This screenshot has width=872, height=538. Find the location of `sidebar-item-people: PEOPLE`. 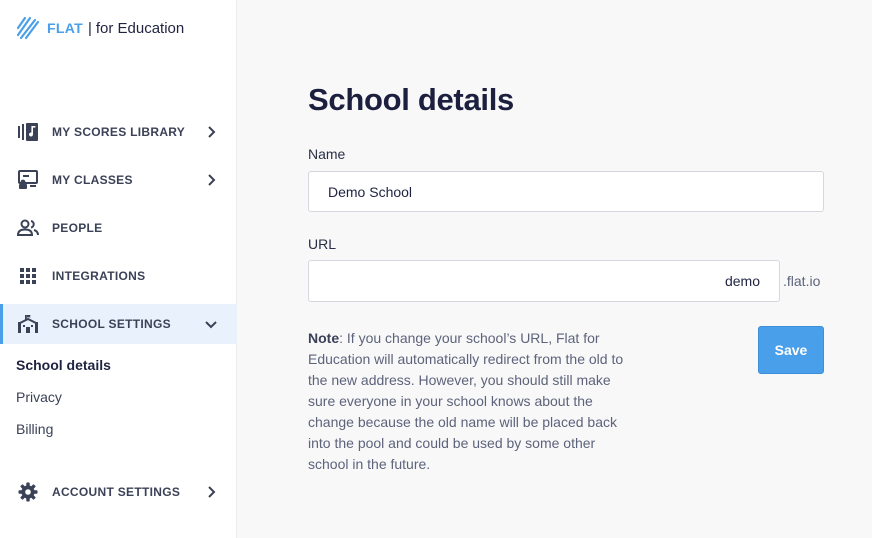

sidebar-item-people: PEOPLE is located at coordinates (118, 228).